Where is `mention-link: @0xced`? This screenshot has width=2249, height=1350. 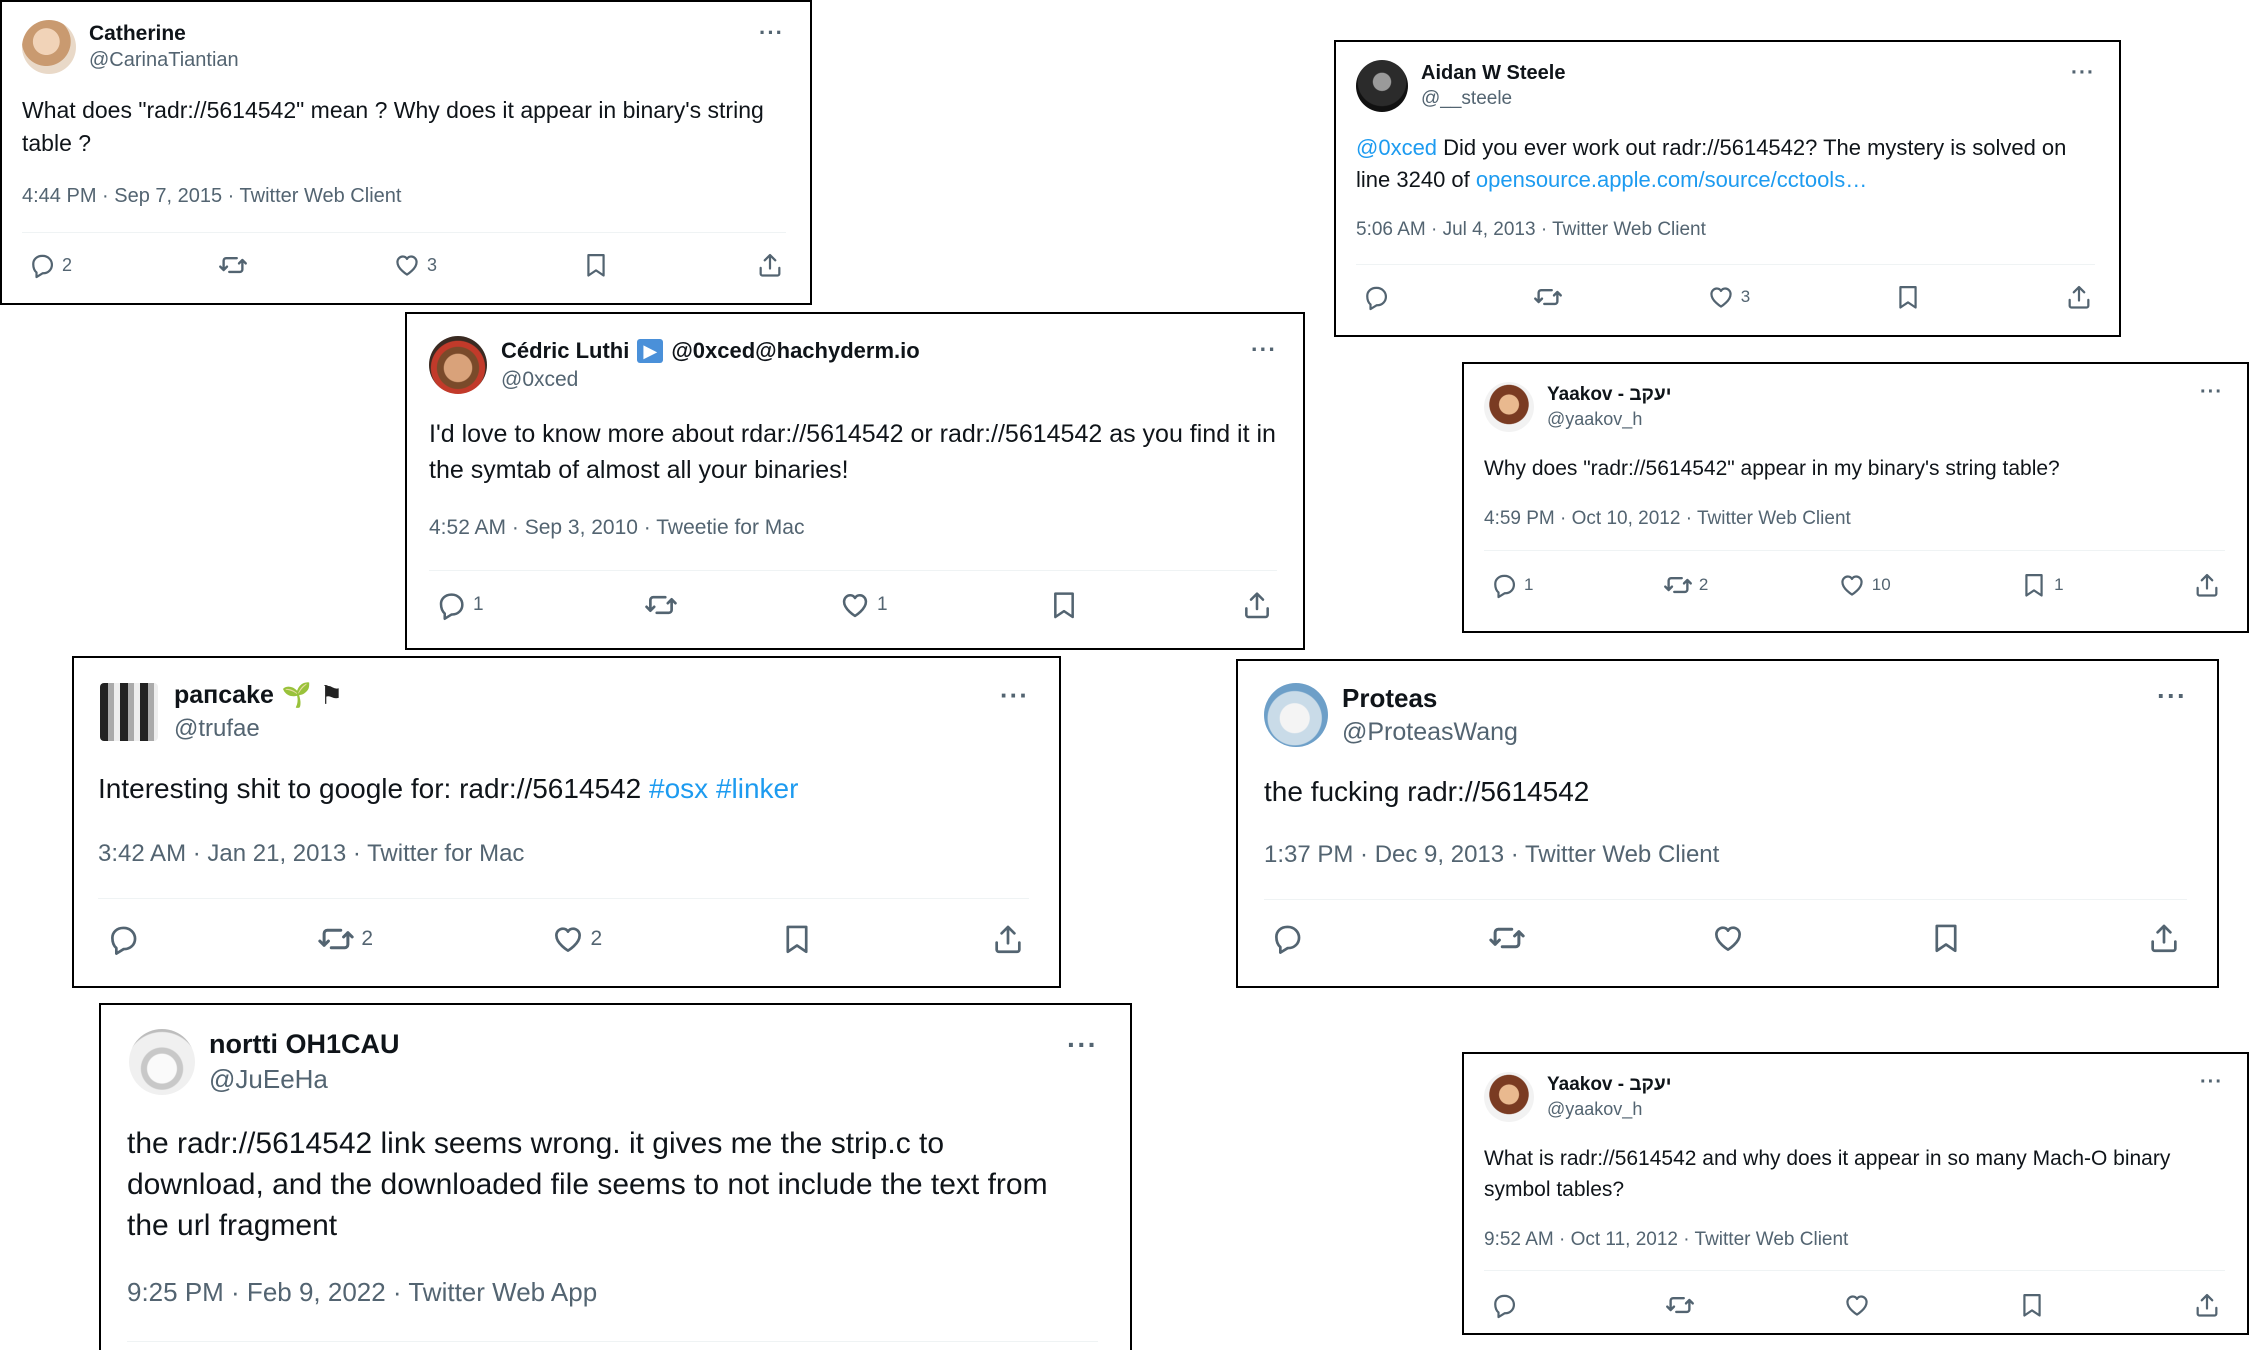 mention-link: @0xced is located at coordinates (1396, 147).